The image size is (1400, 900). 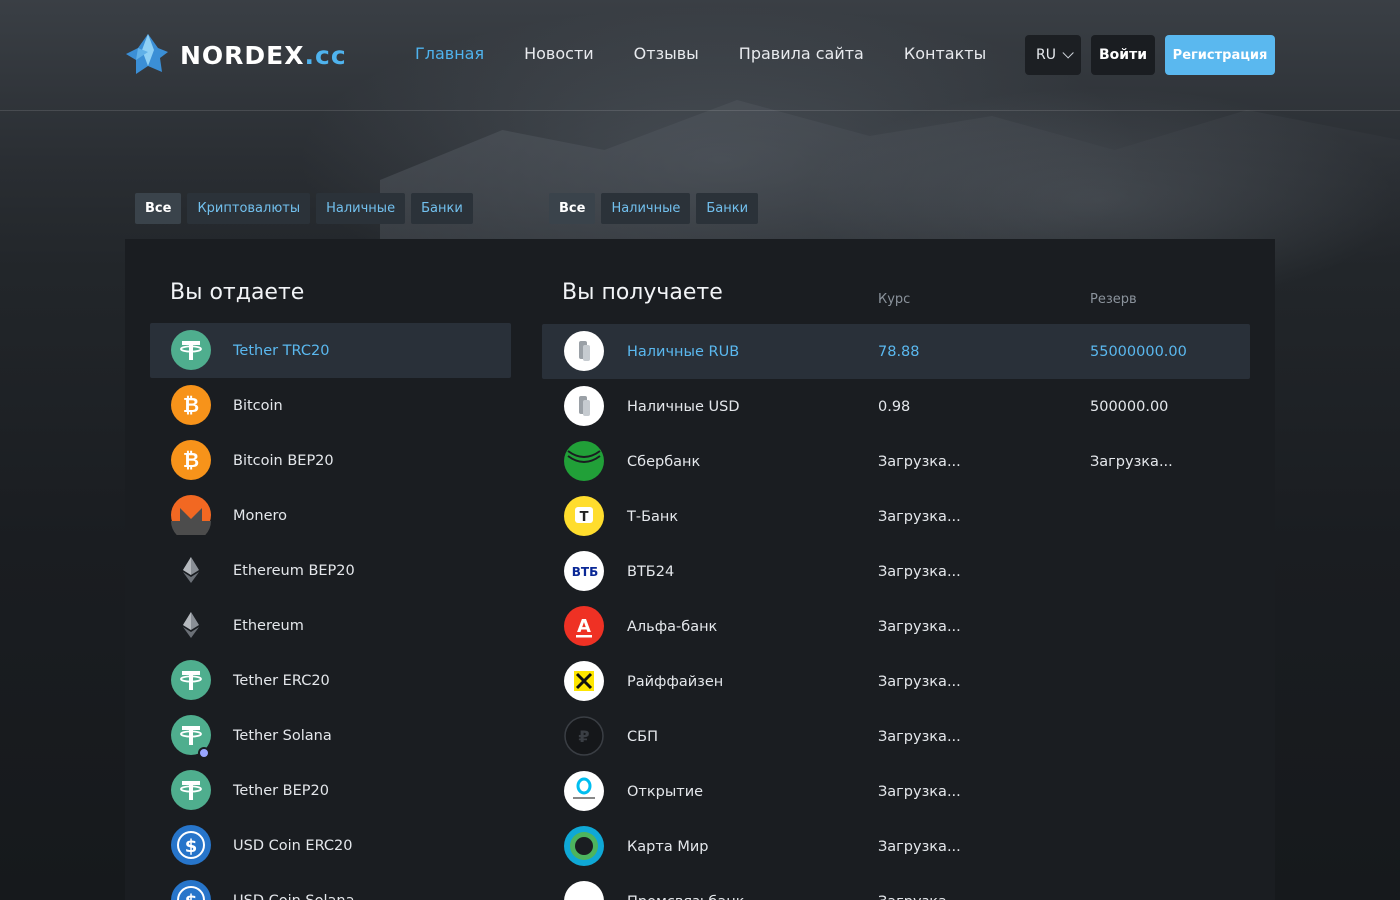 What do you see at coordinates (249, 208) in the screenshot?
I see `give-filter-2: Криптовалюты` at bounding box center [249, 208].